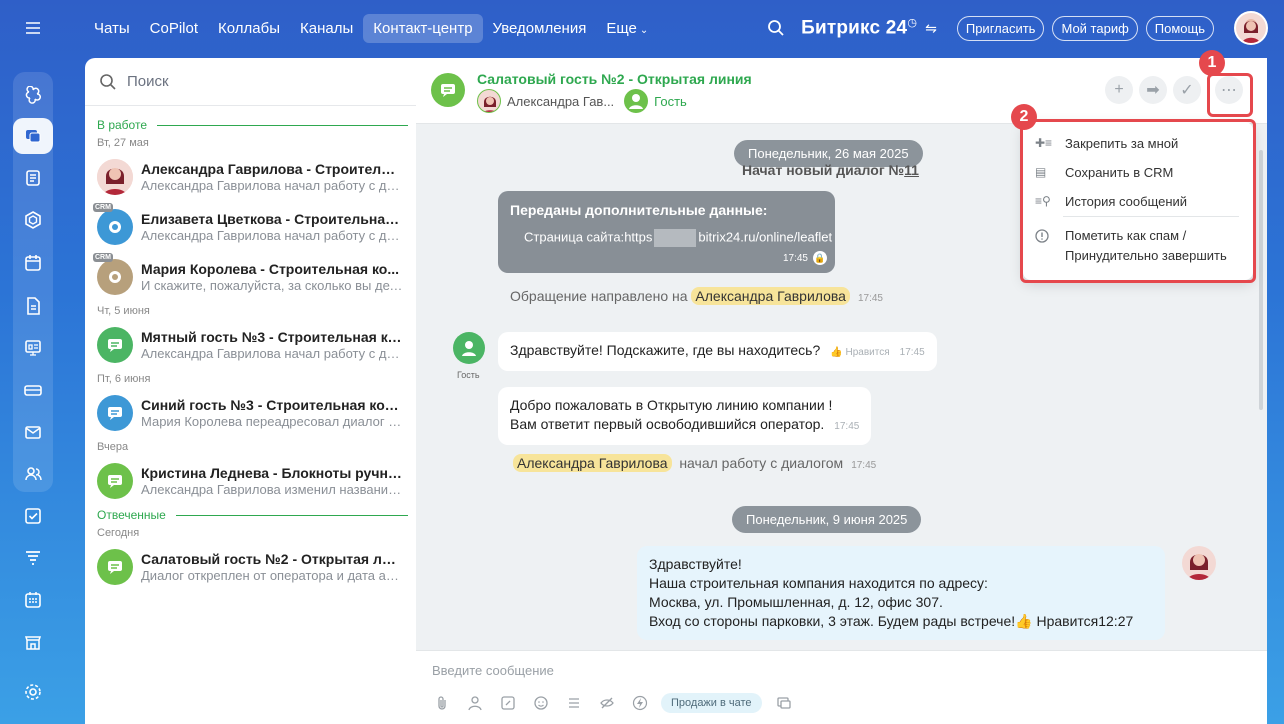 This screenshot has width=1284, height=724. I want to click on smile-icon, so click(541, 703).